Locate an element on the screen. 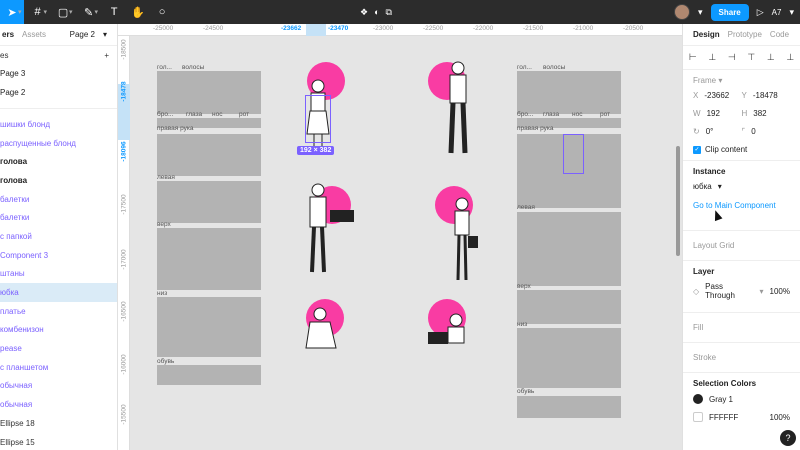  character-desk is located at coordinates (450, 330).